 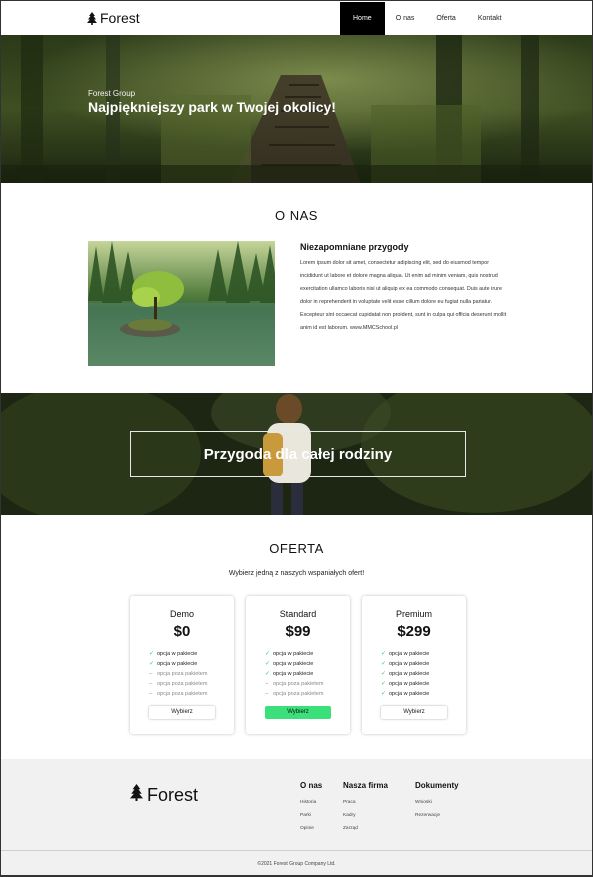 What do you see at coordinates (298, 712) in the screenshot?
I see `select-standard-button: Wybierz` at bounding box center [298, 712].